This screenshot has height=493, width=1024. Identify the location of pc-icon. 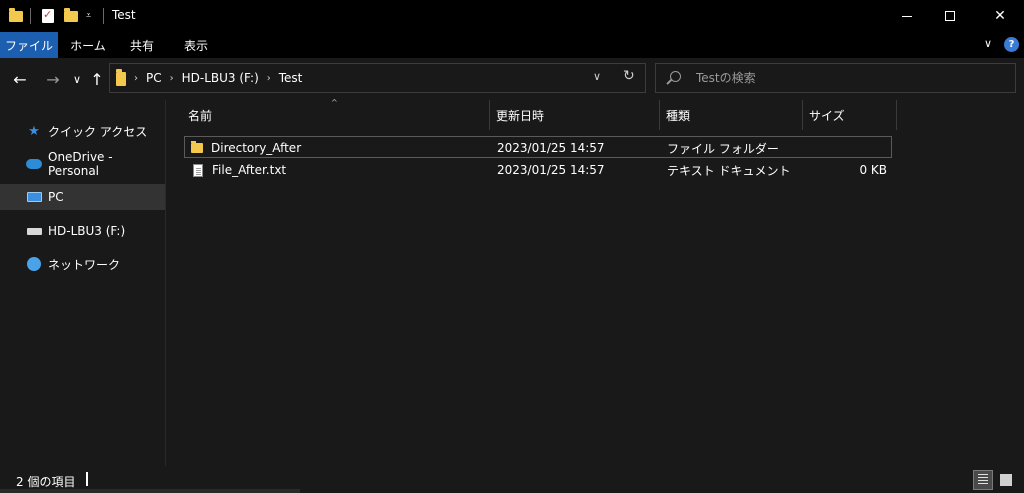
(34, 197).